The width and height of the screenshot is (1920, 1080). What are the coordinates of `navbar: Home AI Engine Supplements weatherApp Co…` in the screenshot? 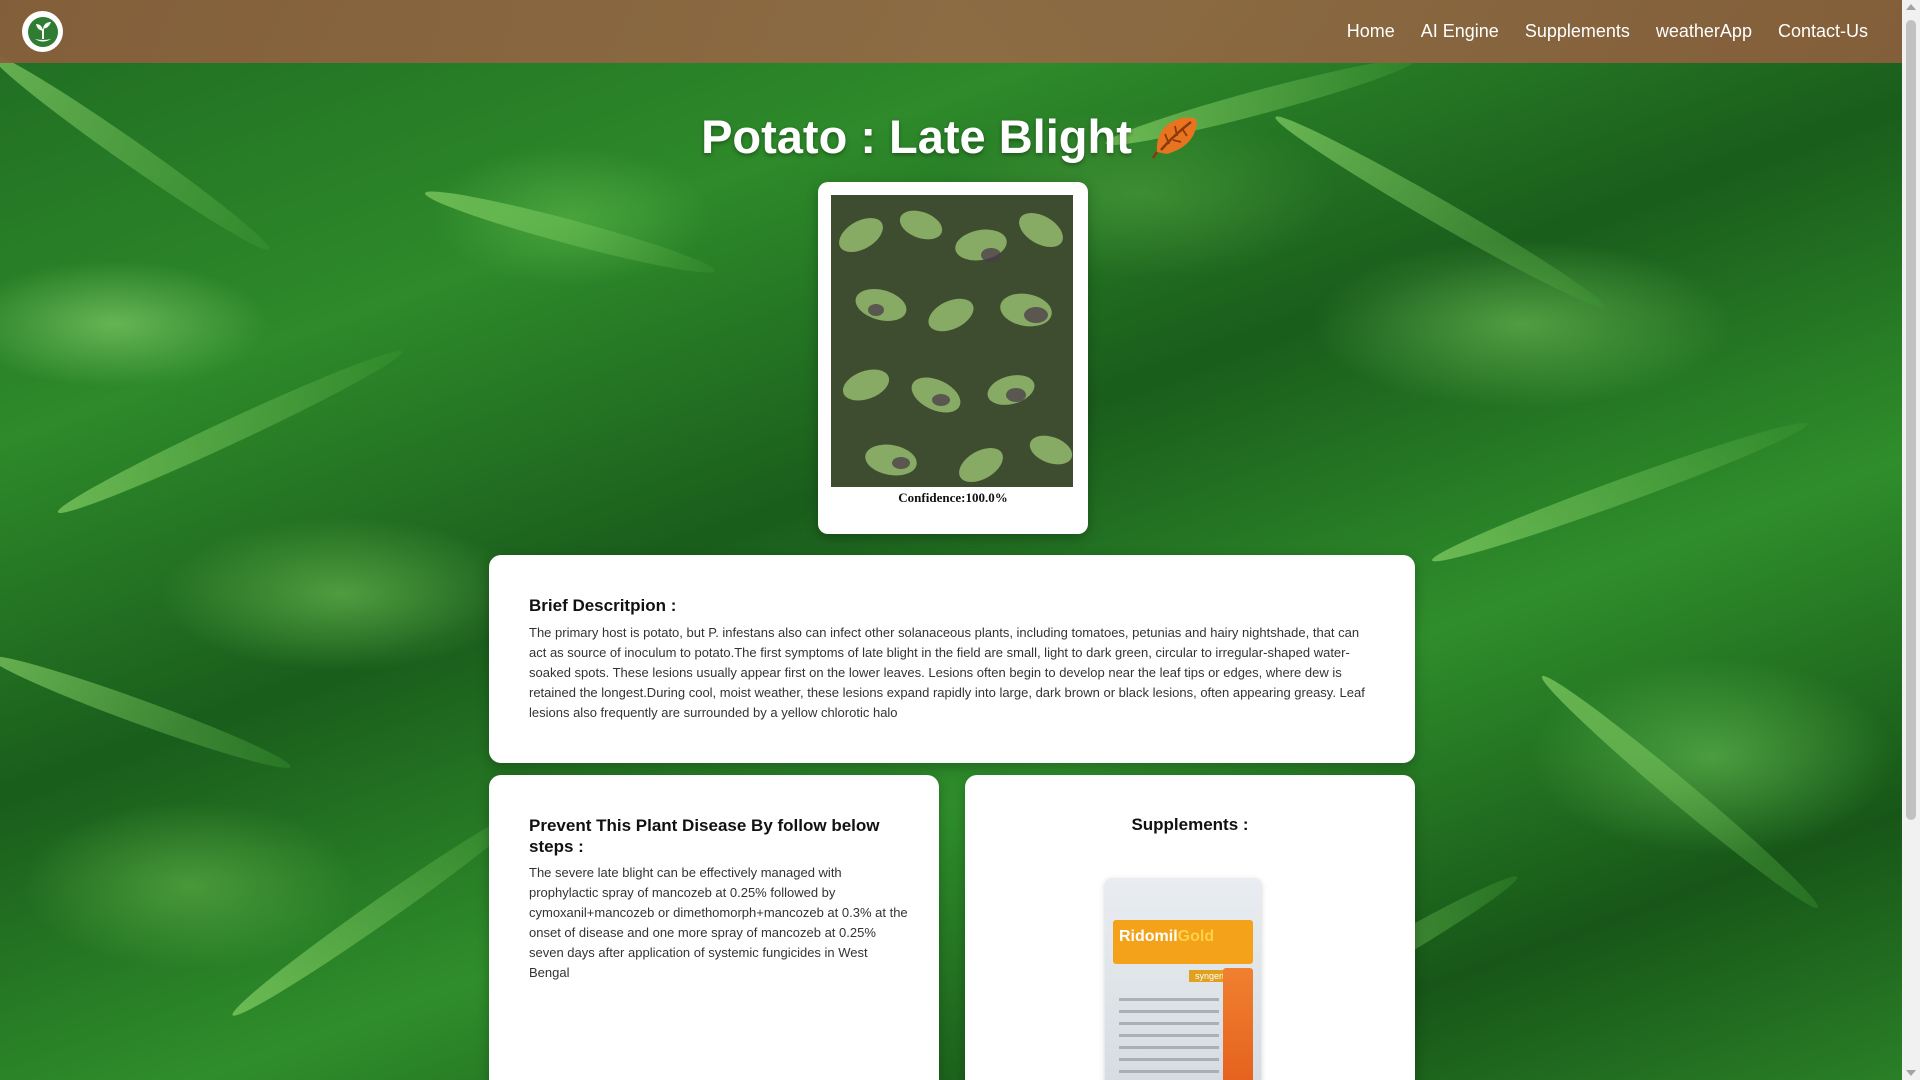 It's located at (951, 31).